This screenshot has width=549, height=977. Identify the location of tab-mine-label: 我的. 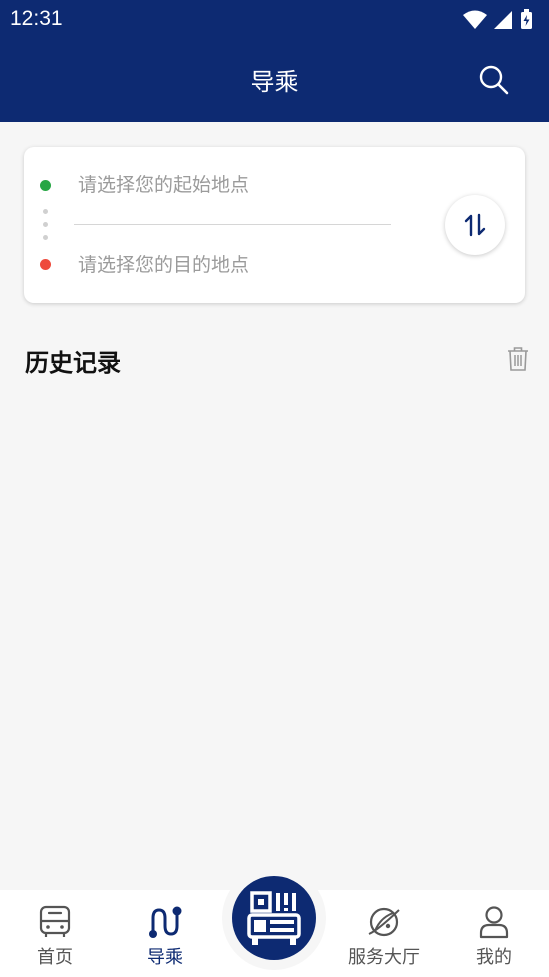
(494, 957).